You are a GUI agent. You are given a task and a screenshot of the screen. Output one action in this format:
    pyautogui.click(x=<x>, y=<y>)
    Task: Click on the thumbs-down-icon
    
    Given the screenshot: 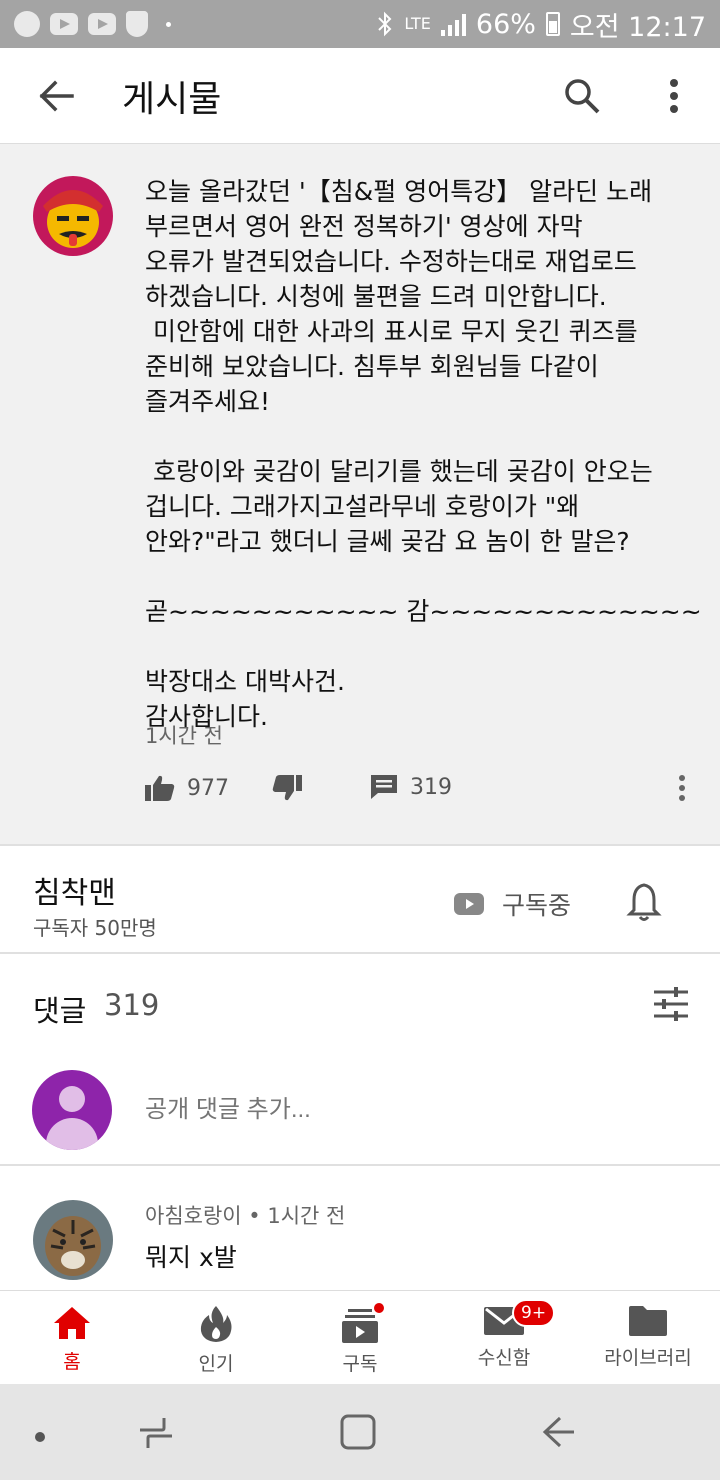 What is the action you would take?
    pyautogui.click(x=287, y=788)
    